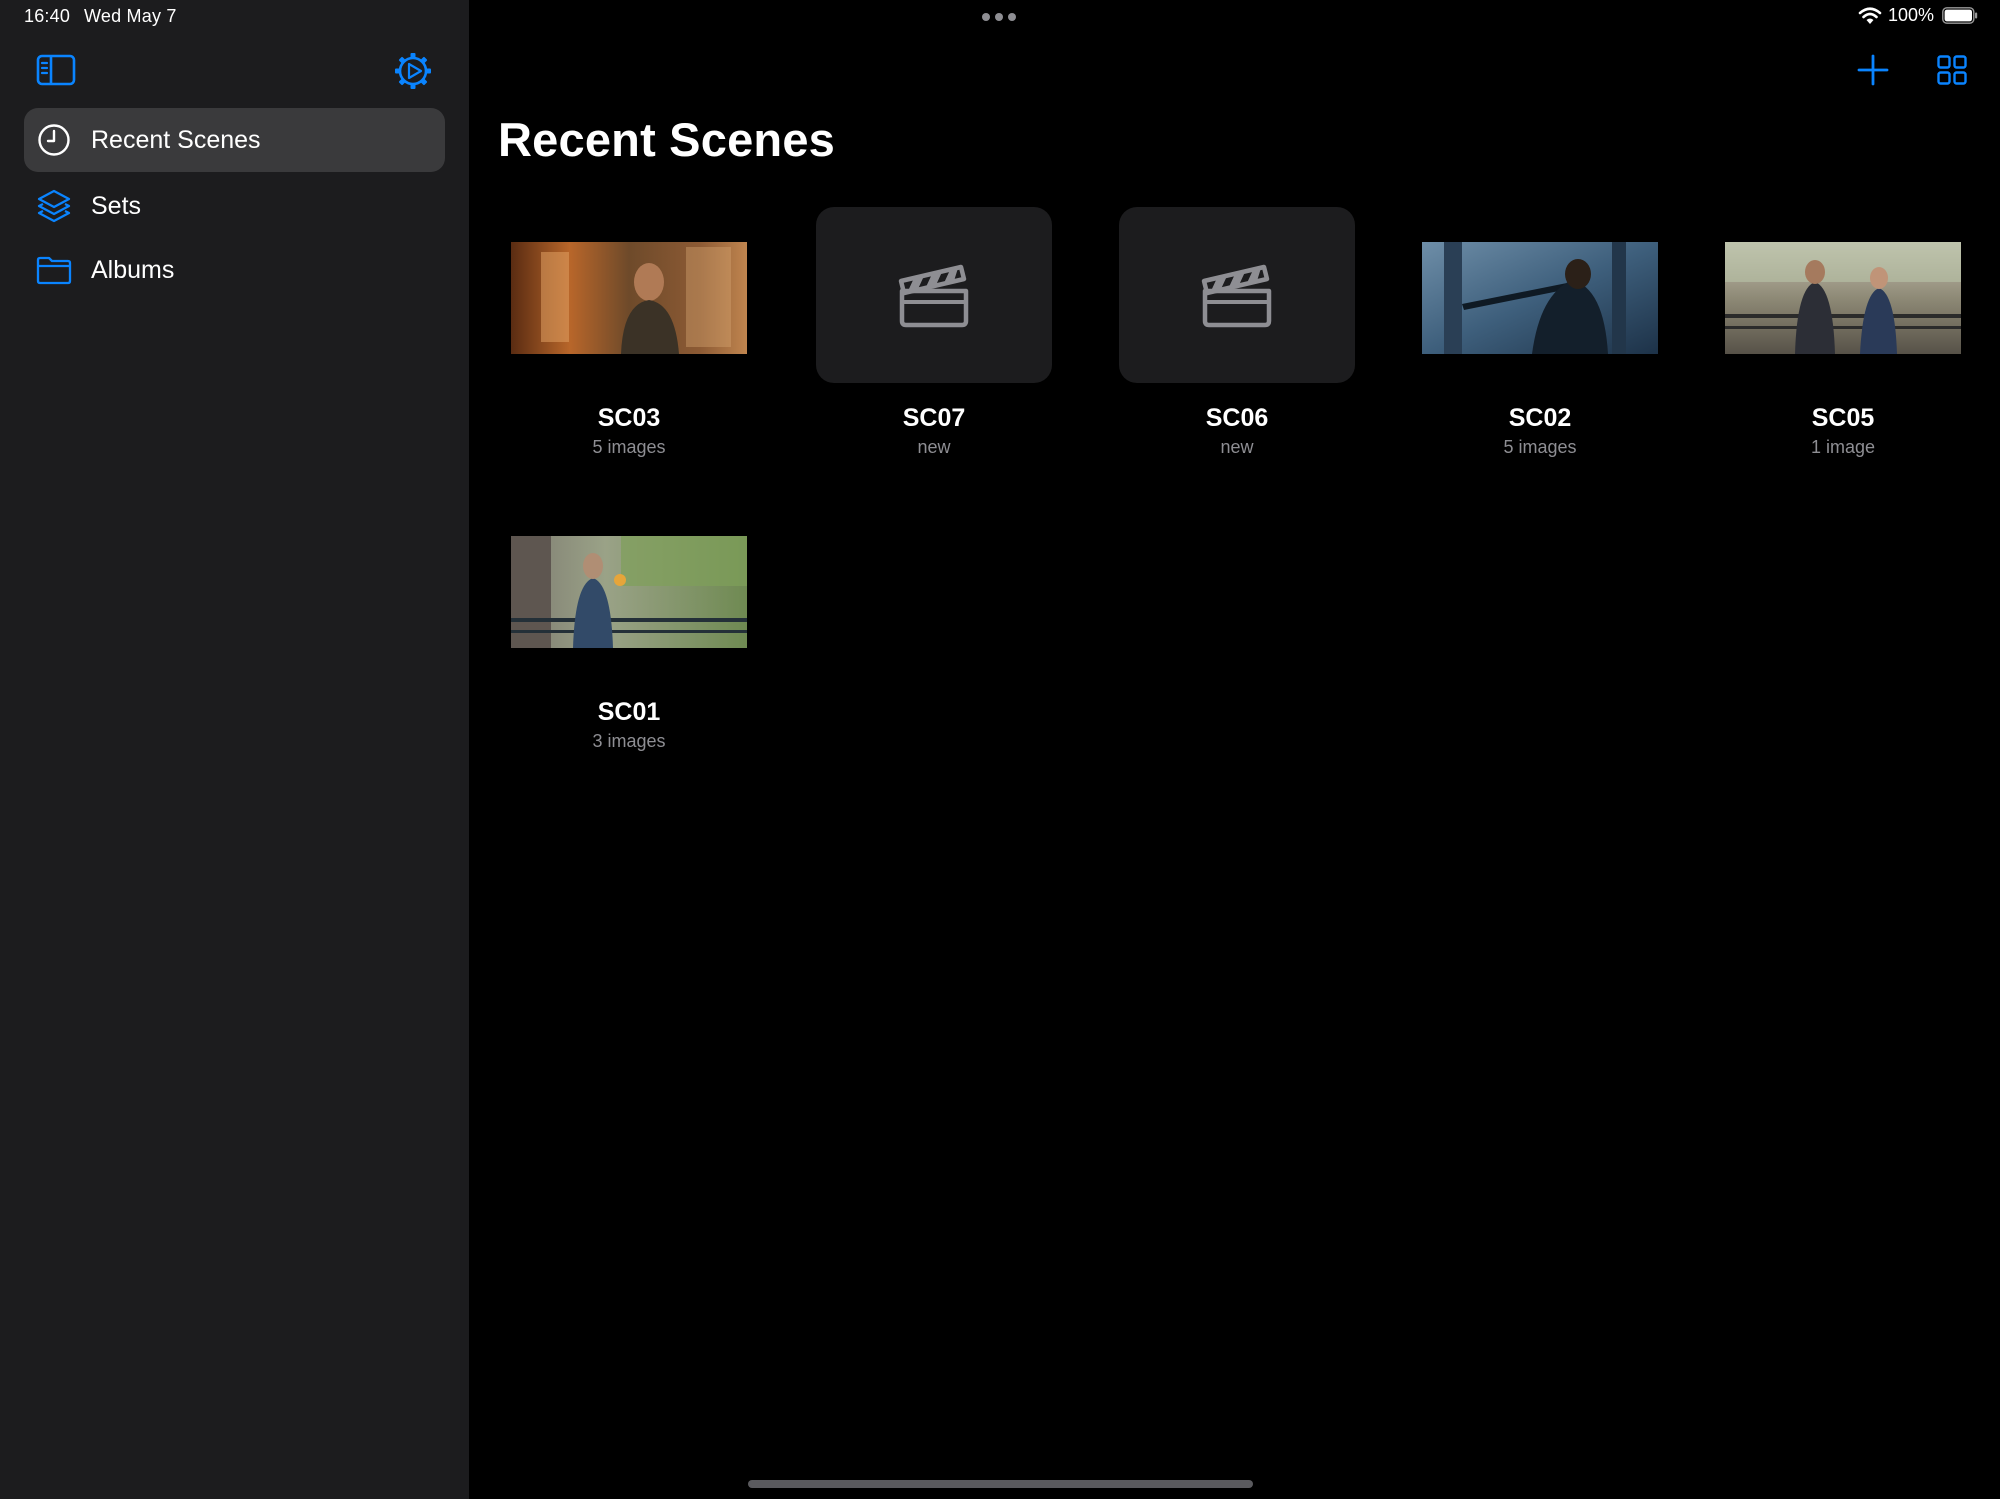 This screenshot has width=2000, height=1499. What do you see at coordinates (629, 418) in the screenshot?
I see `scene-name: SC03` at bounding box center [629, 418].